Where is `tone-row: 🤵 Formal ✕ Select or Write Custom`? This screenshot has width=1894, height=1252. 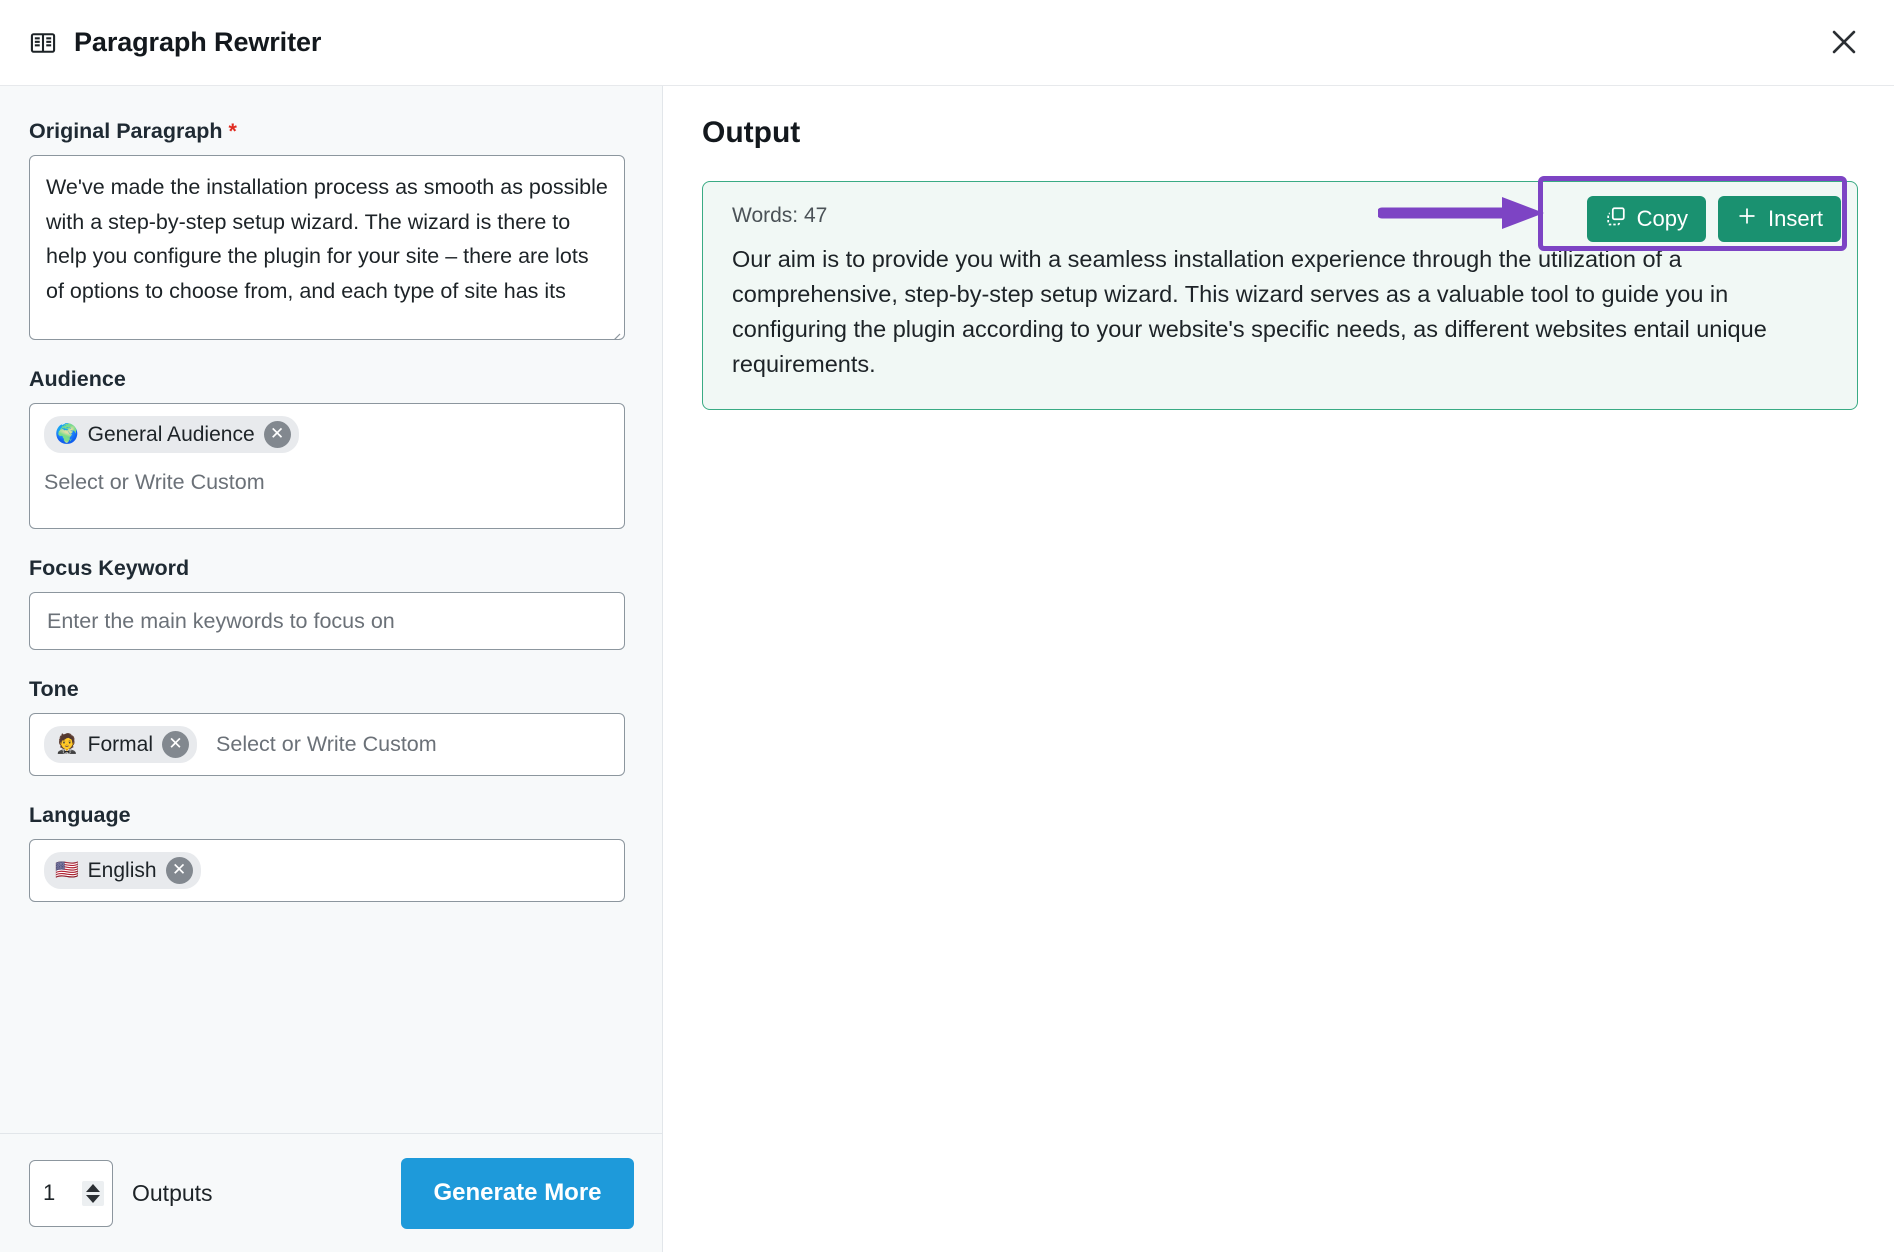 tone-row: 🤵 Formal ✕ Select or Write Custom is located at coordinates (327, 744).